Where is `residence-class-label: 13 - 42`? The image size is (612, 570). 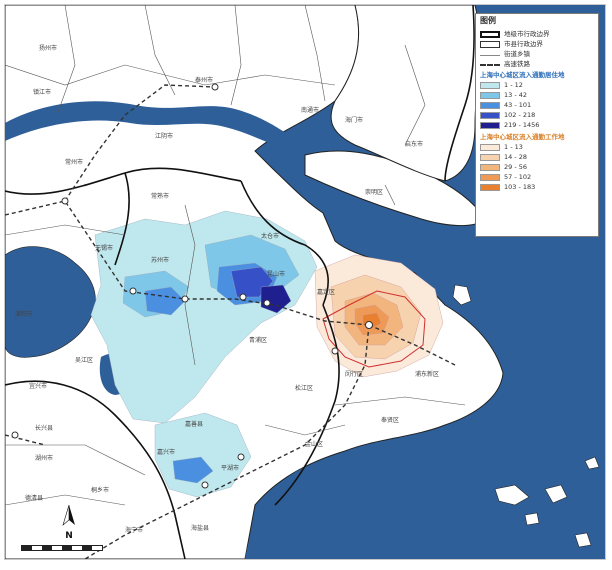 residence-class-label: 13 - 42 is located at coordinates (516, 95).